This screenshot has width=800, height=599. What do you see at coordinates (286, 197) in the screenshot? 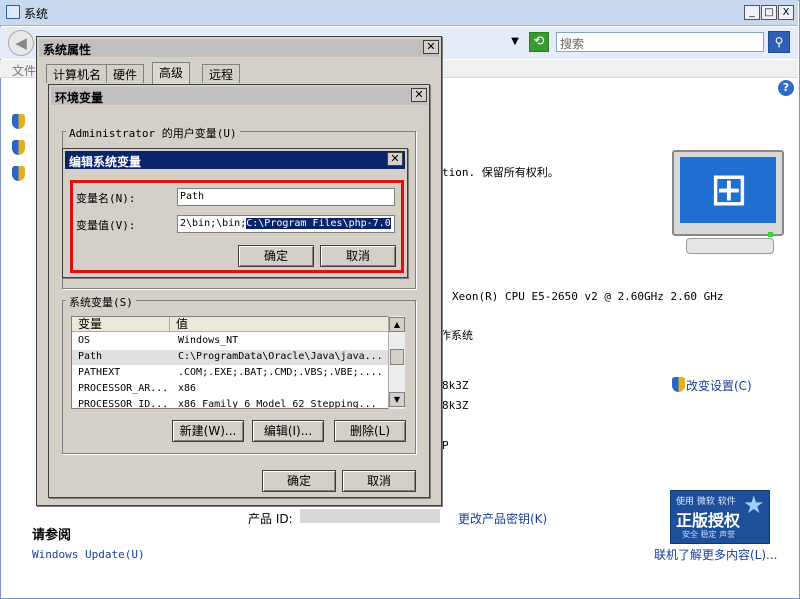
I see `variable-name-input: Path` at bounding box center [286, 197].